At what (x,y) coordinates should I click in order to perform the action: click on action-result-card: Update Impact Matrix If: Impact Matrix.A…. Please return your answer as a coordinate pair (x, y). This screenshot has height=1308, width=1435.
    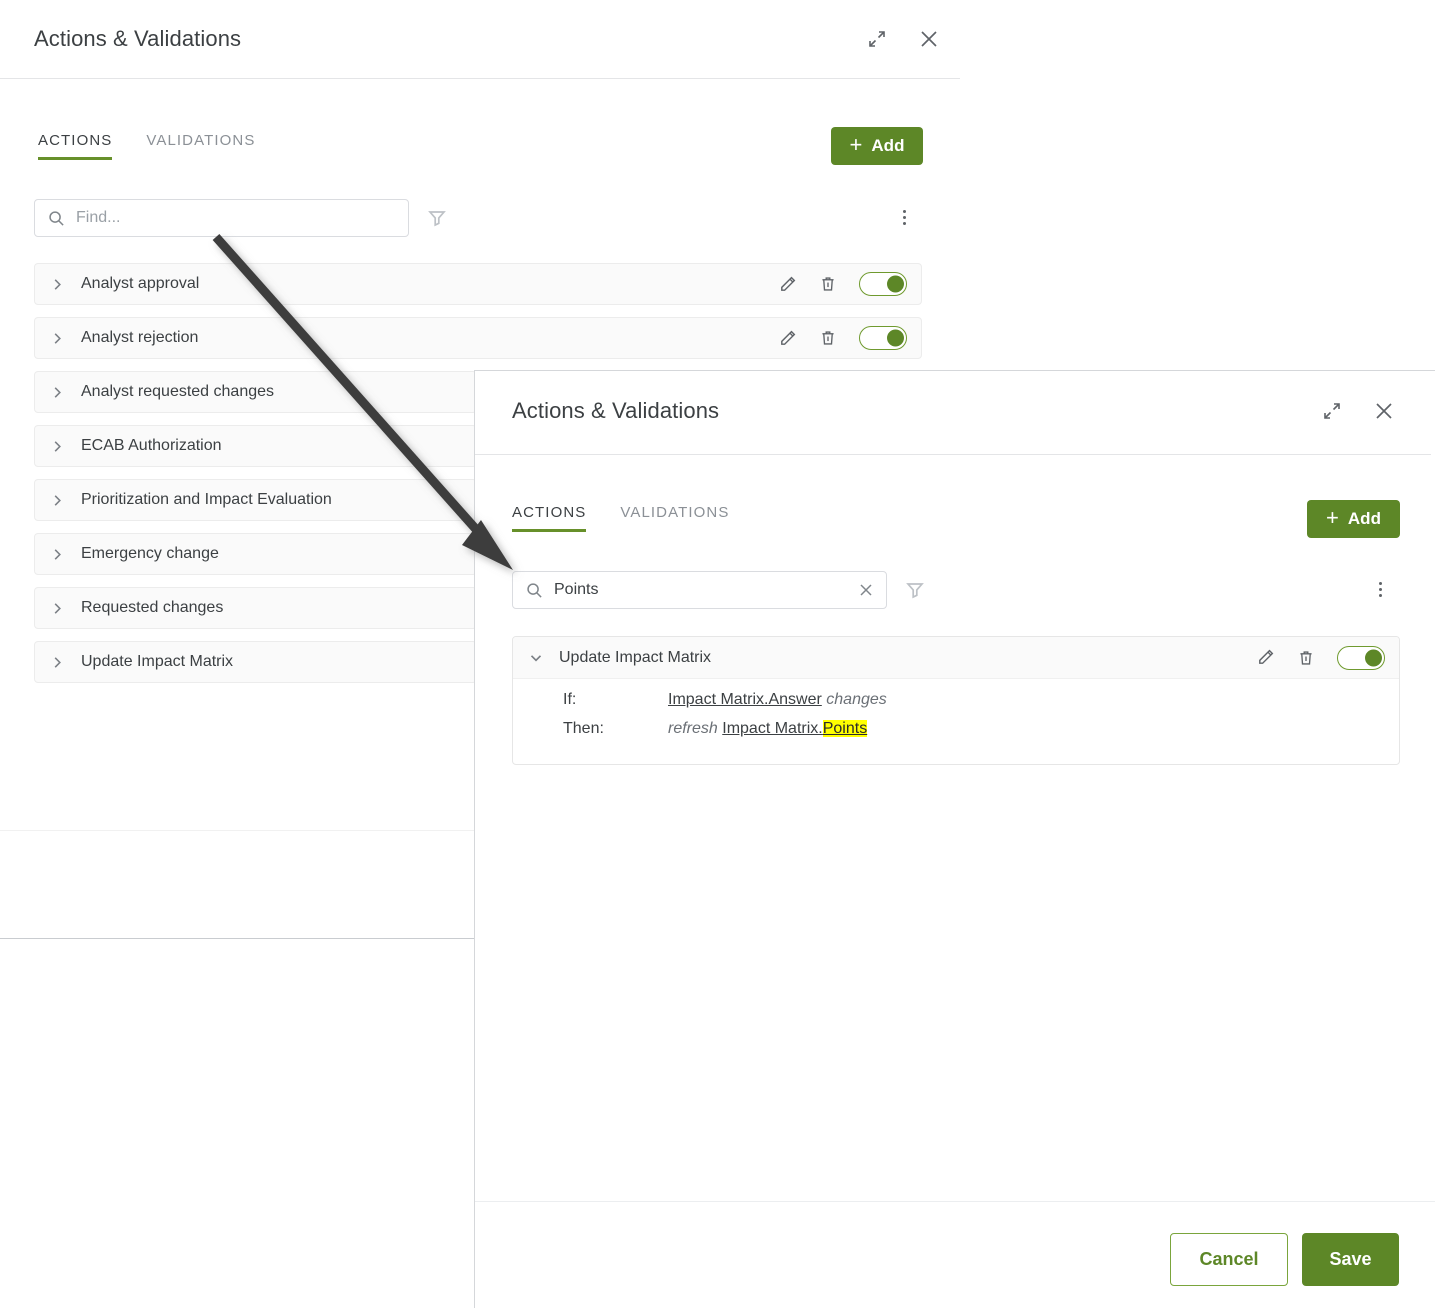
    Looking at the image, I should click on (956, 700).